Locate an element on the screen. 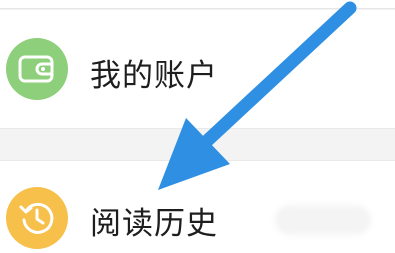 Image resolution: width=395 pixels, height=253 pixels. clock-history-icon is located at coordinates (37, 218).